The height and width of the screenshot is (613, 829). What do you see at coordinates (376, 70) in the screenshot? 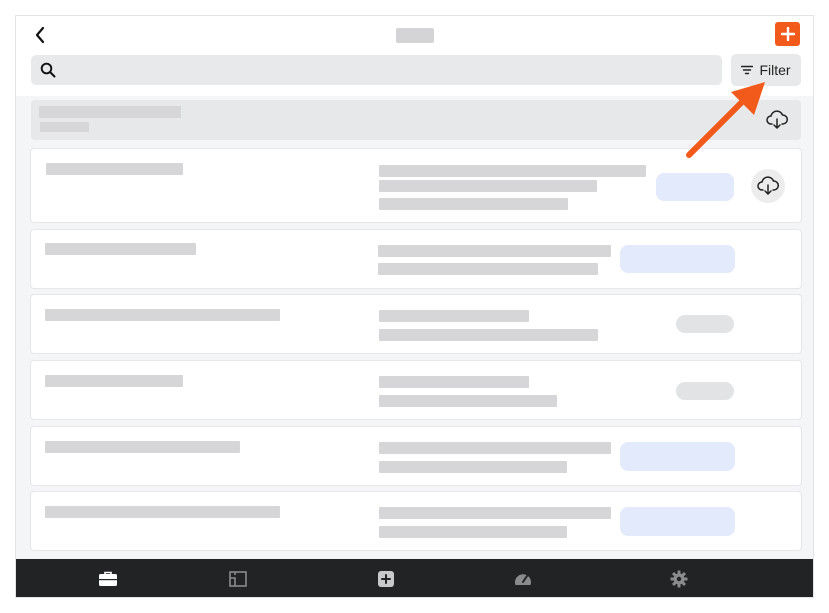
I see `search-input` at bounding box center [376, 70].